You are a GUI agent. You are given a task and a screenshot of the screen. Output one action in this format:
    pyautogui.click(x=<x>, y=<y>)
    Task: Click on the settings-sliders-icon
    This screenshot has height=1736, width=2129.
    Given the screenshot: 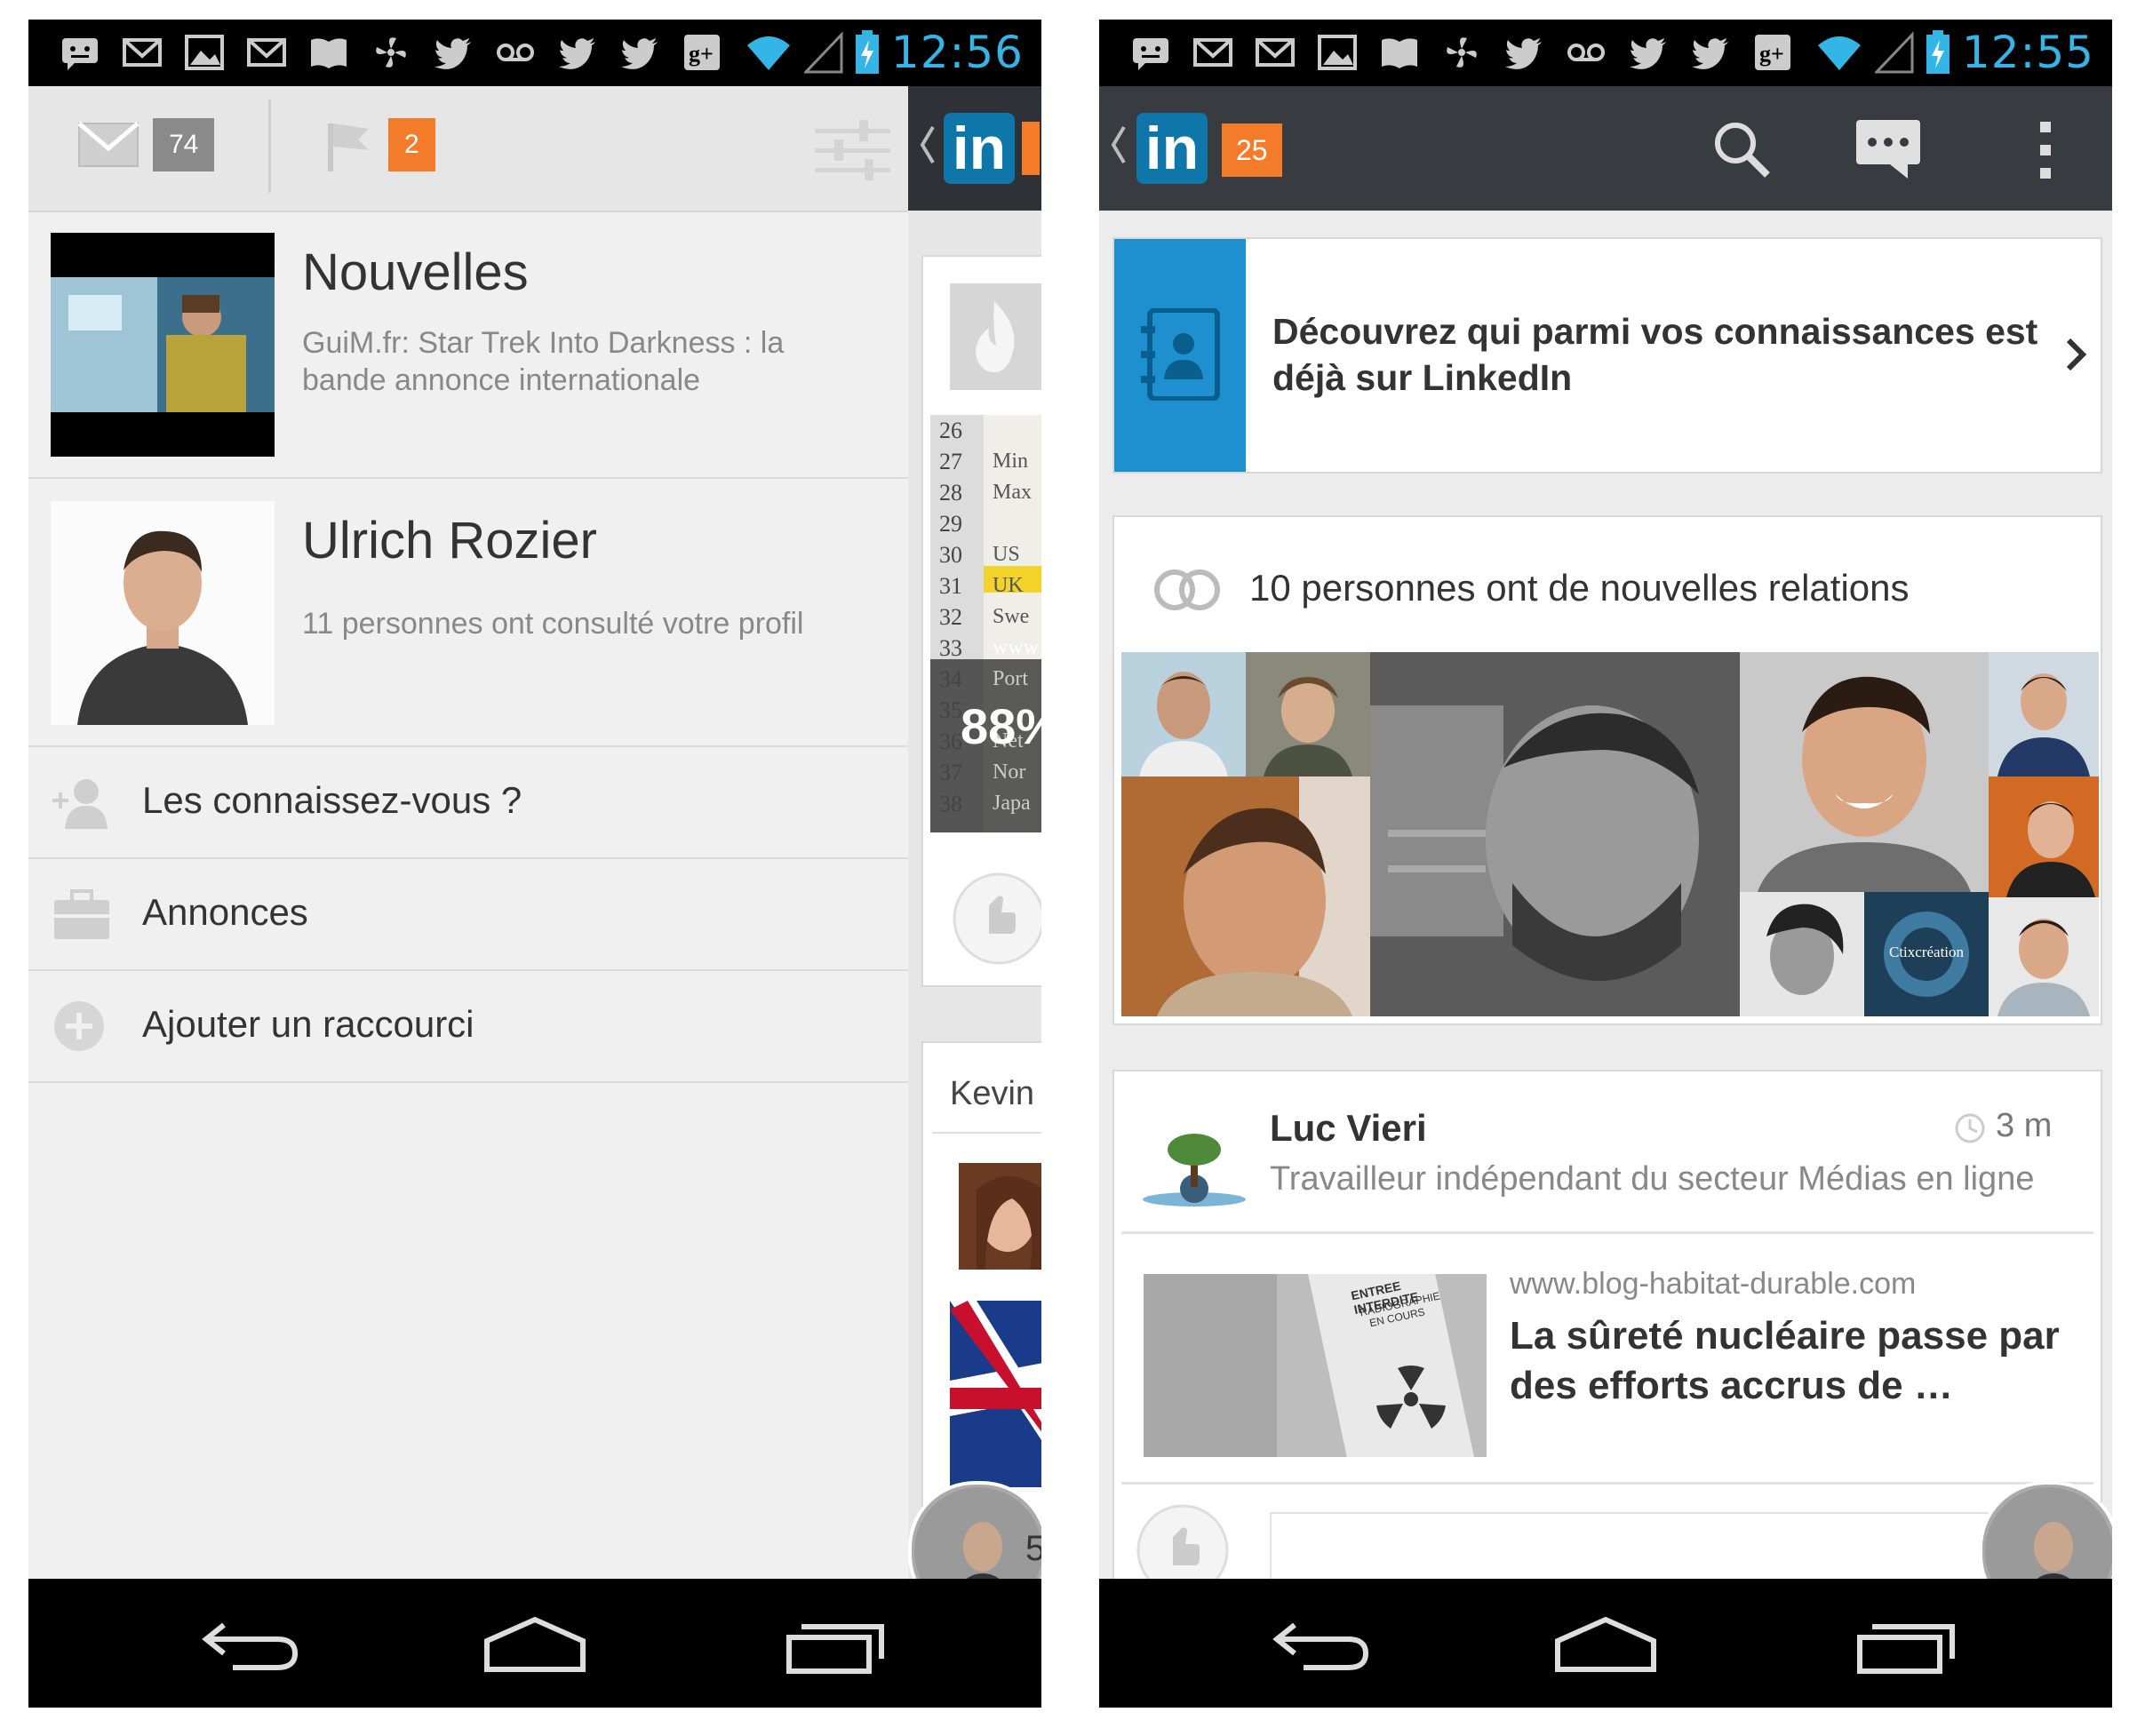 What is the action you would take?
    pyautogui.click(x=852, y=149)
    